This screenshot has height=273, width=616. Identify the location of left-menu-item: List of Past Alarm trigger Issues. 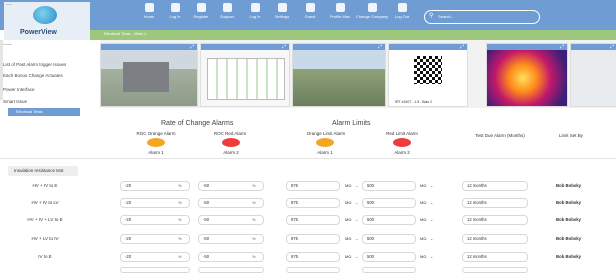
(34, 64).